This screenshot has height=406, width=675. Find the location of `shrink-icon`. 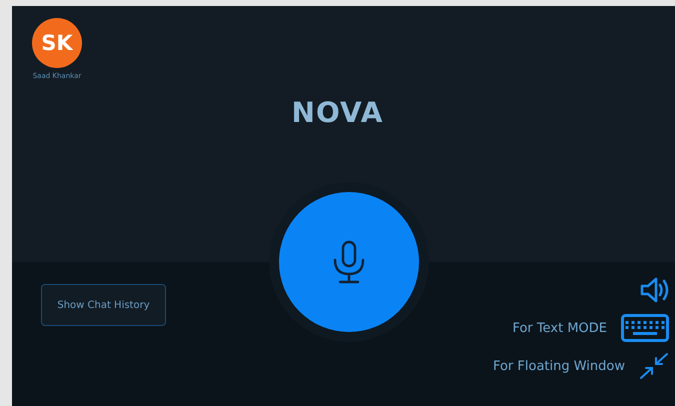

shrink-icon is located at coordinates (654, 366).